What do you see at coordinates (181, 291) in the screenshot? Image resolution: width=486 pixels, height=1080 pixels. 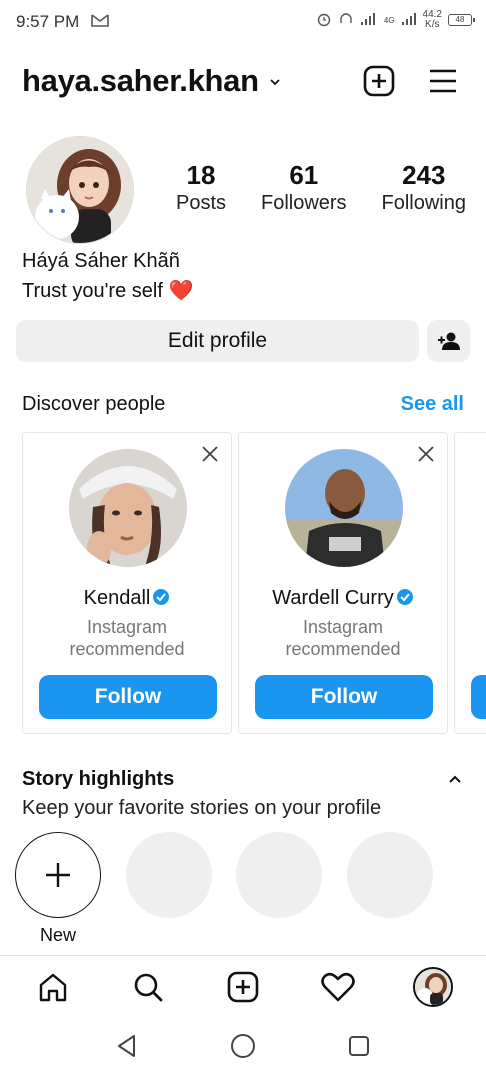 I see `heart-emoji: ❤️` at bounding box center [181, 291].